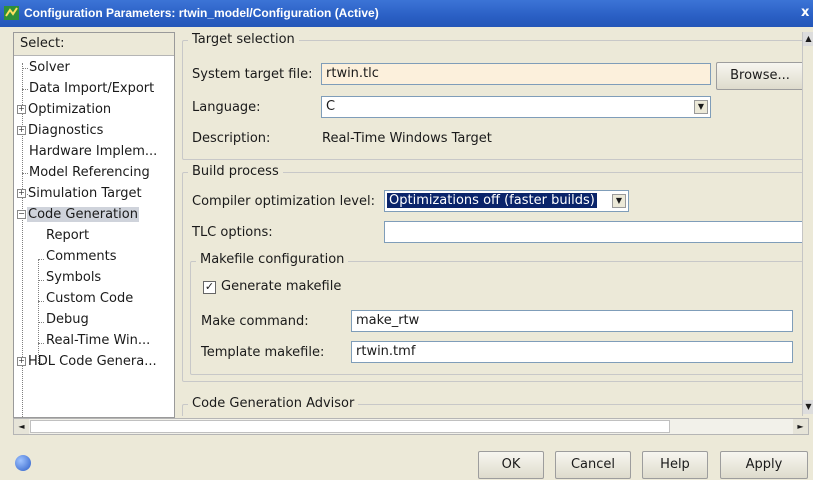 Image resolution: width=813 pixels, height=480 pixels. What do you see at coordinates (800, 426) in the screenshot?
I see `scroll-right-icon: ►` at bounding box center [800, 426].